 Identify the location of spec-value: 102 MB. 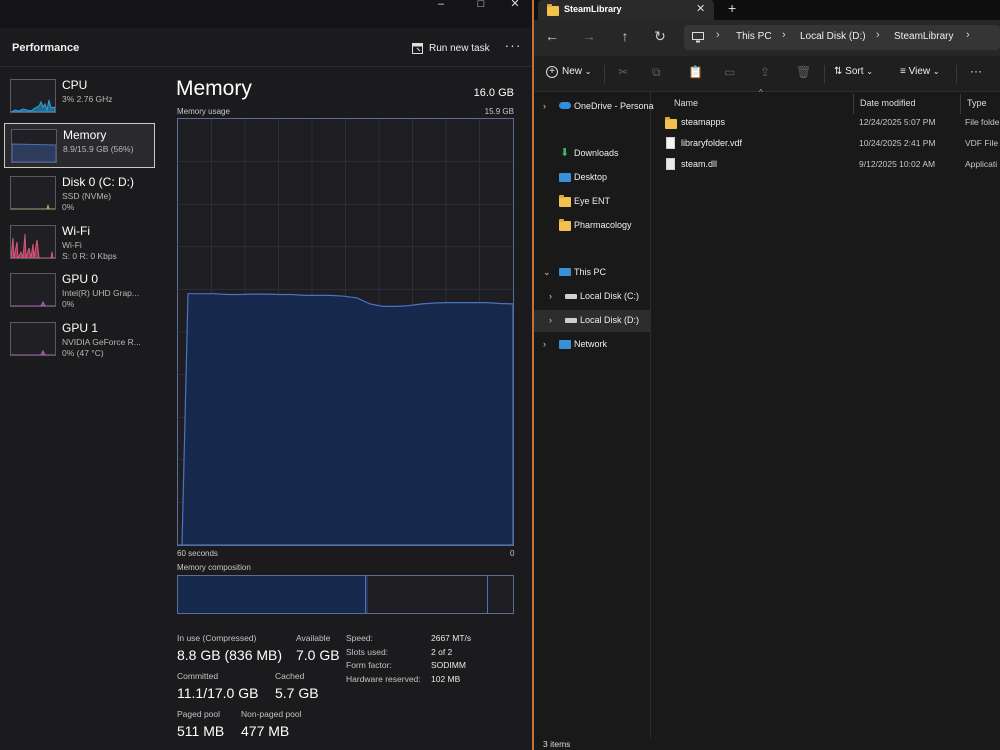
(446, 678).